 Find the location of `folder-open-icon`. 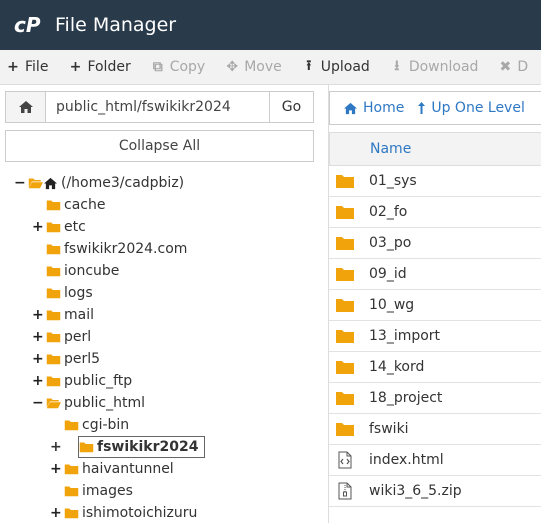

folder-open-icon is located at coordinates (53, 403).